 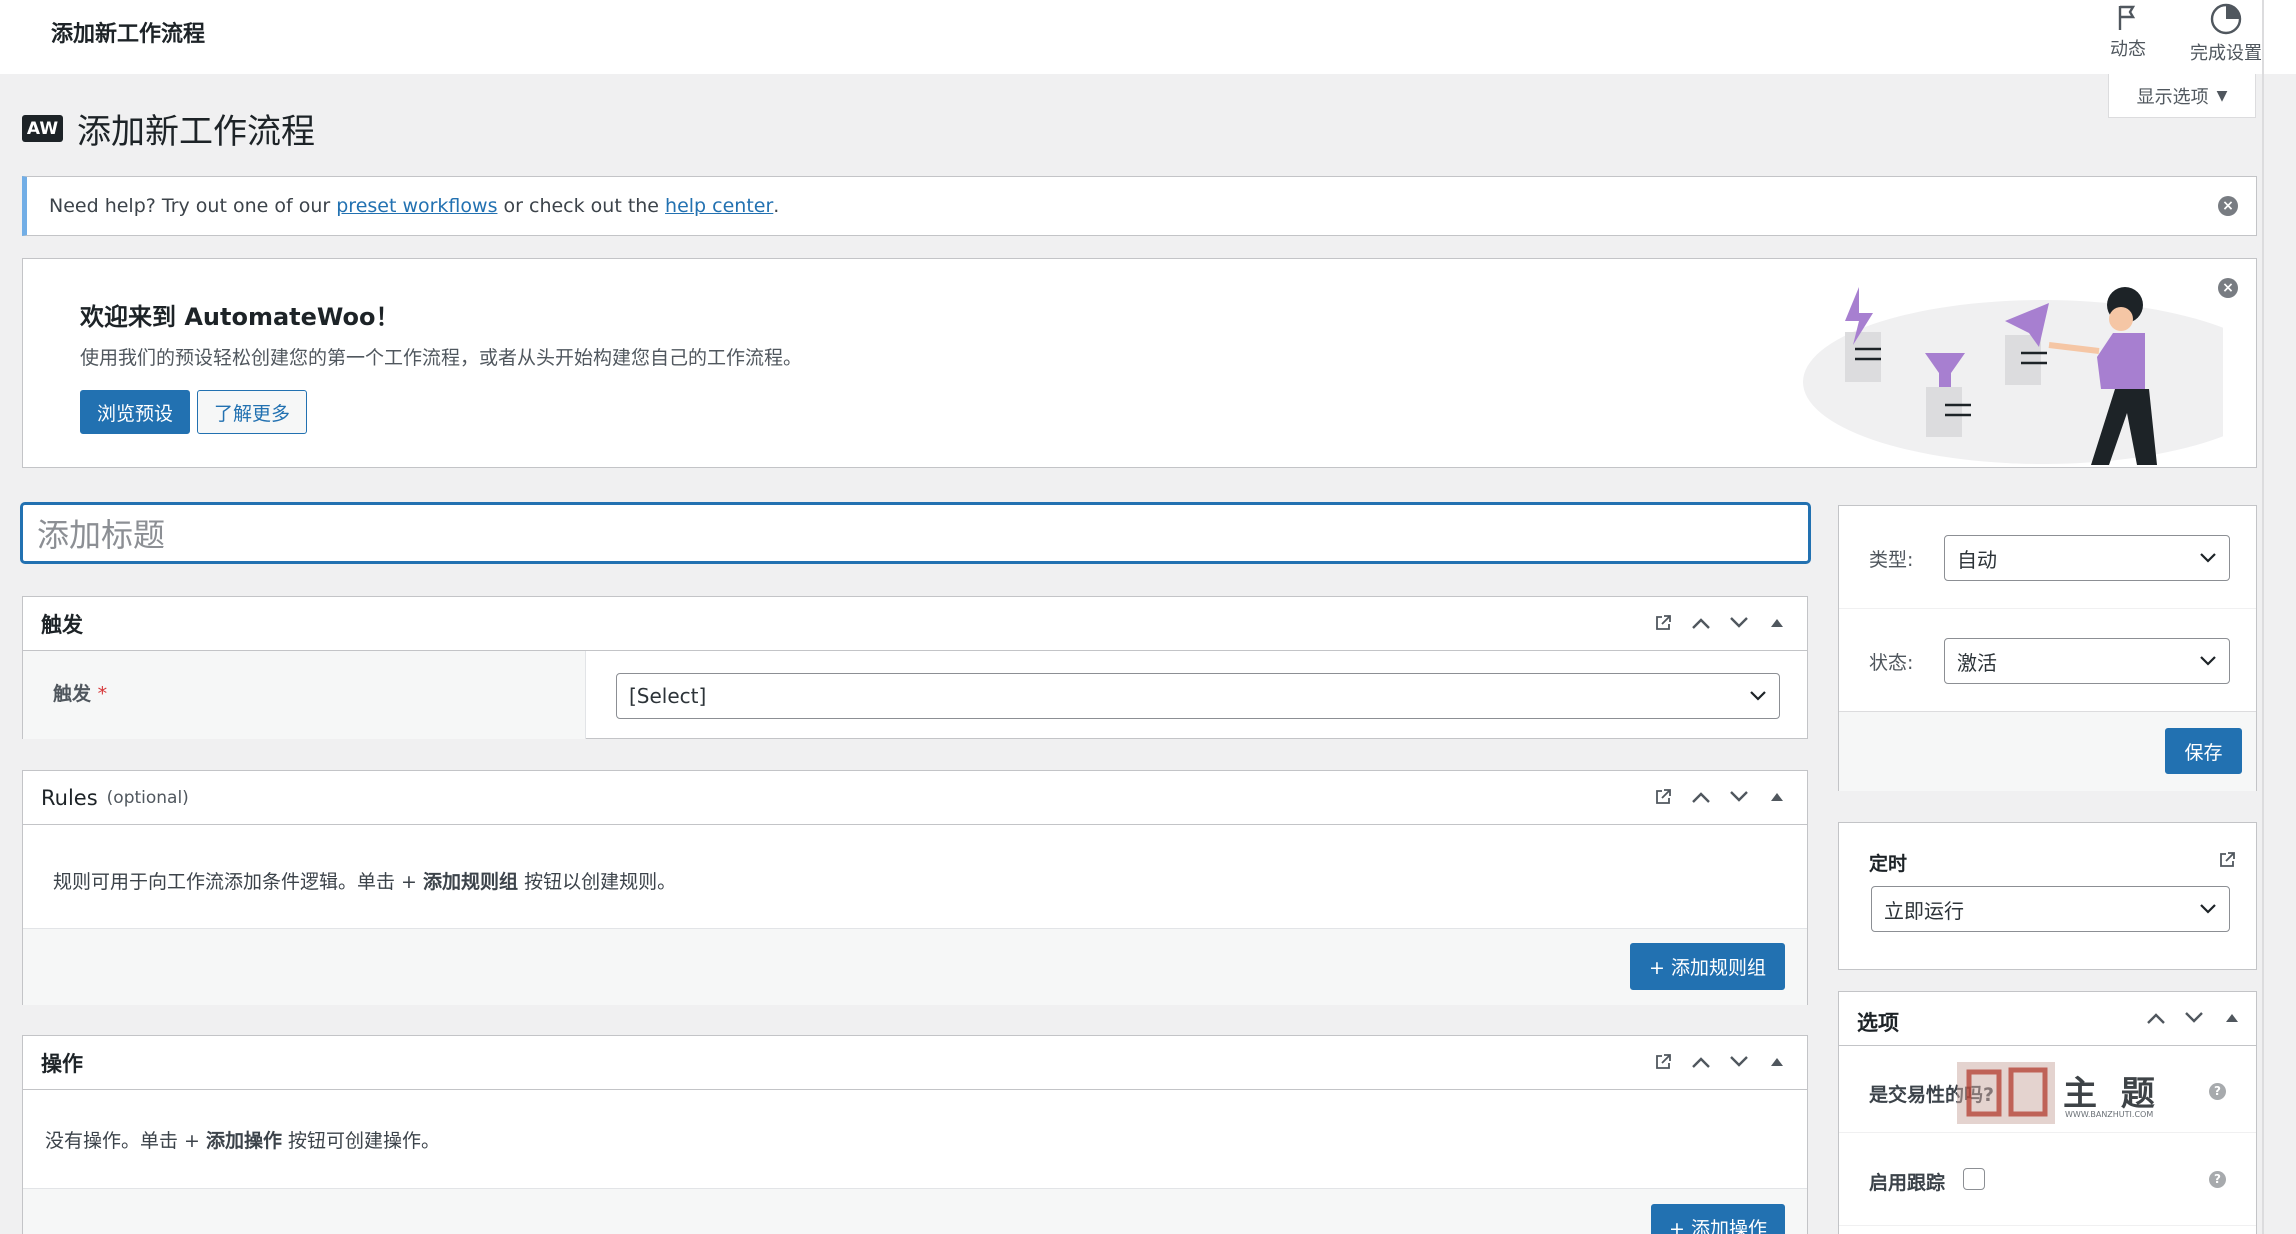 What do you see at coordinates (238, 882) in the screenshot?
I see `rules-desc-before: 规则可用于向工作流添加条件逻辑。单击 +` at bounding box center [238, 882].